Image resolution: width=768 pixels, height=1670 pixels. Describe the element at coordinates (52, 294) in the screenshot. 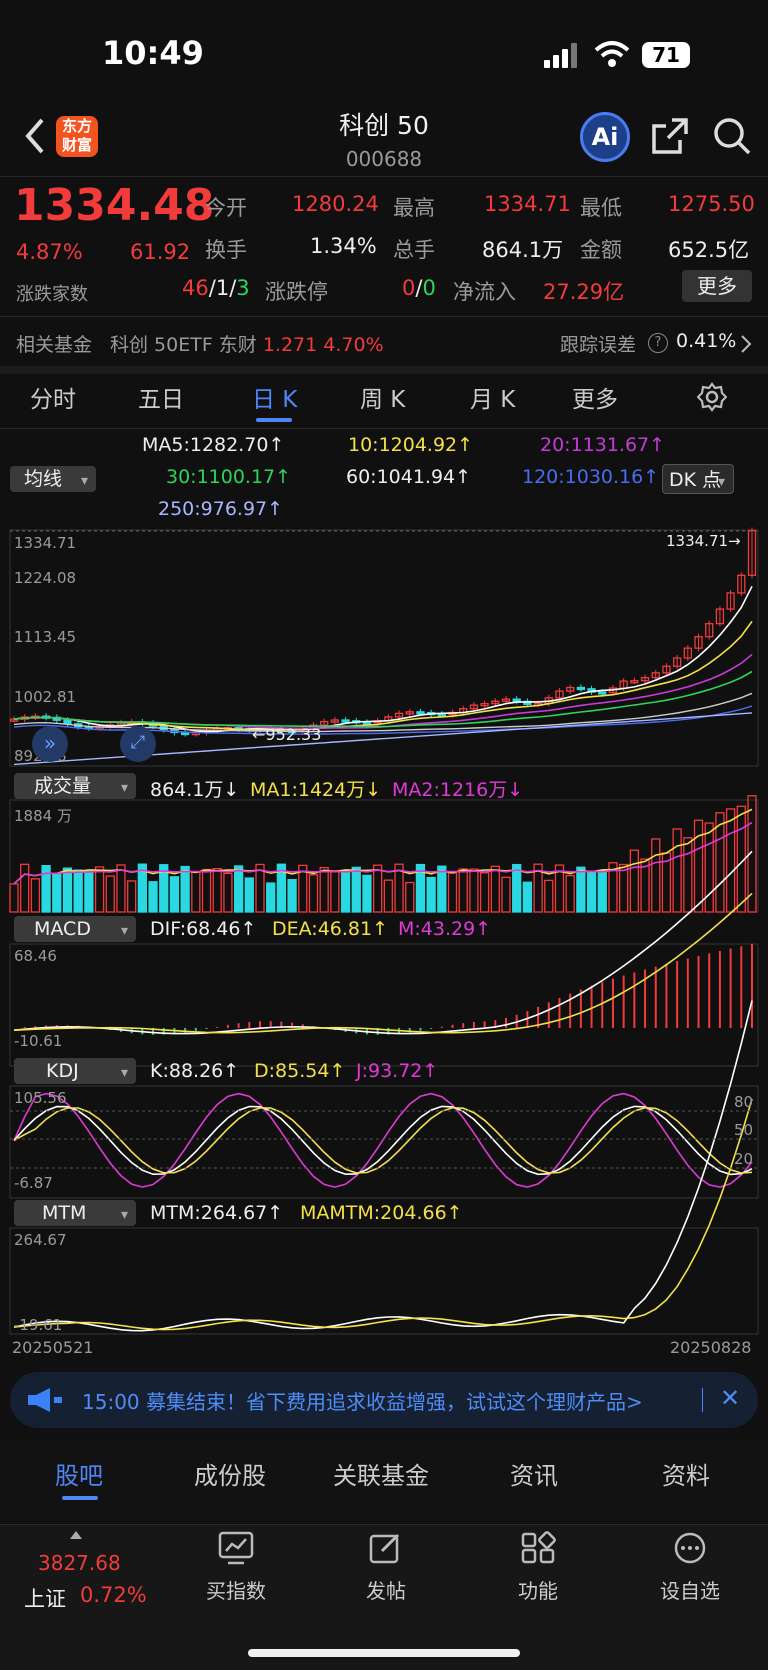

I see `breadth-label: 涨跌家数` at that location.